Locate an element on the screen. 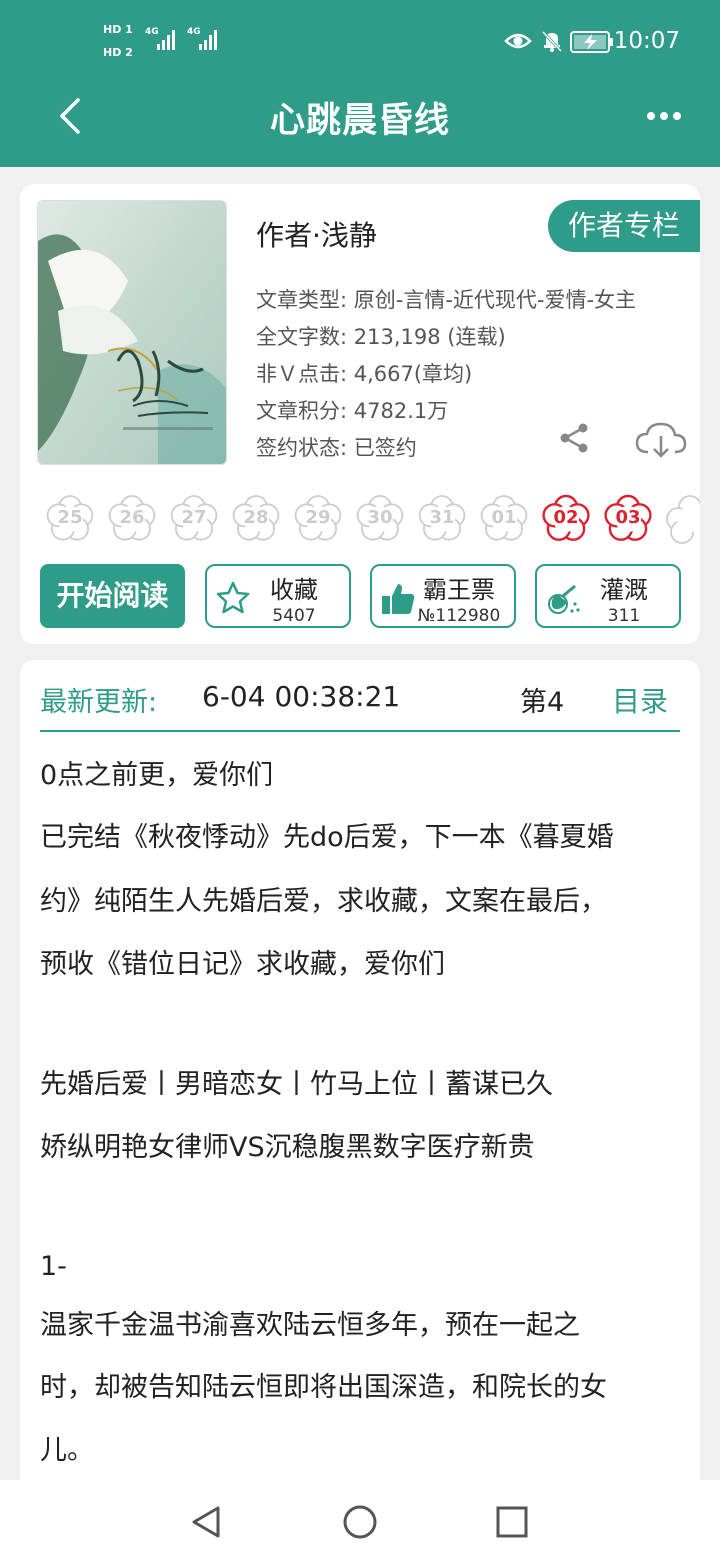 The image size is (720, 1560). mute-bell-icon is located at coordinates (552, 41).